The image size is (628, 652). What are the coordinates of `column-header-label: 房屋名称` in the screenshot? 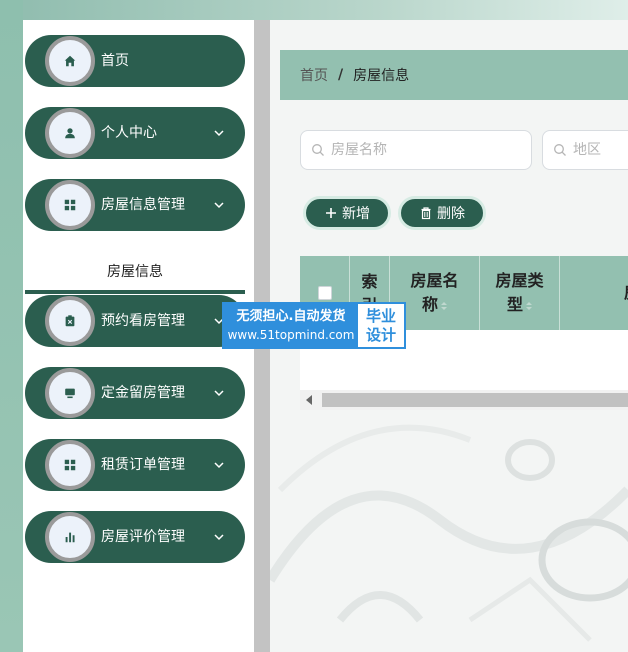 It's located at (435, 293).